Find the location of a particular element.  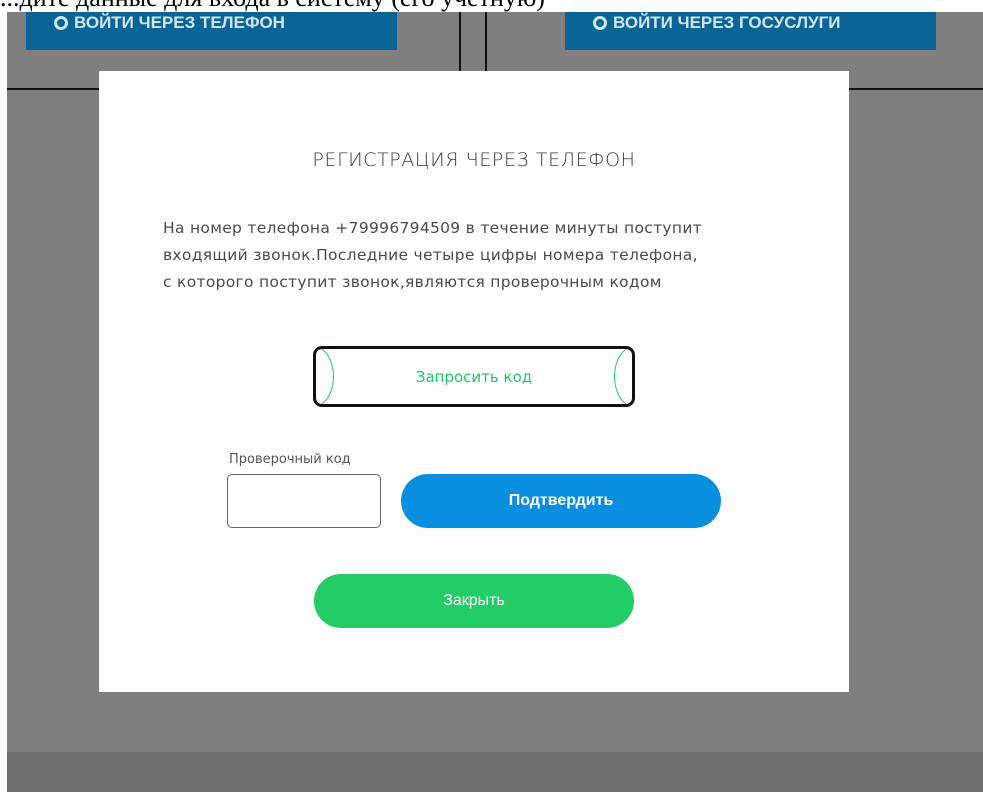

login-phone-label: ВОЙТИ ЧЕРЕЗ ТЕЛЕФОН is located at coordinates (179, 22).